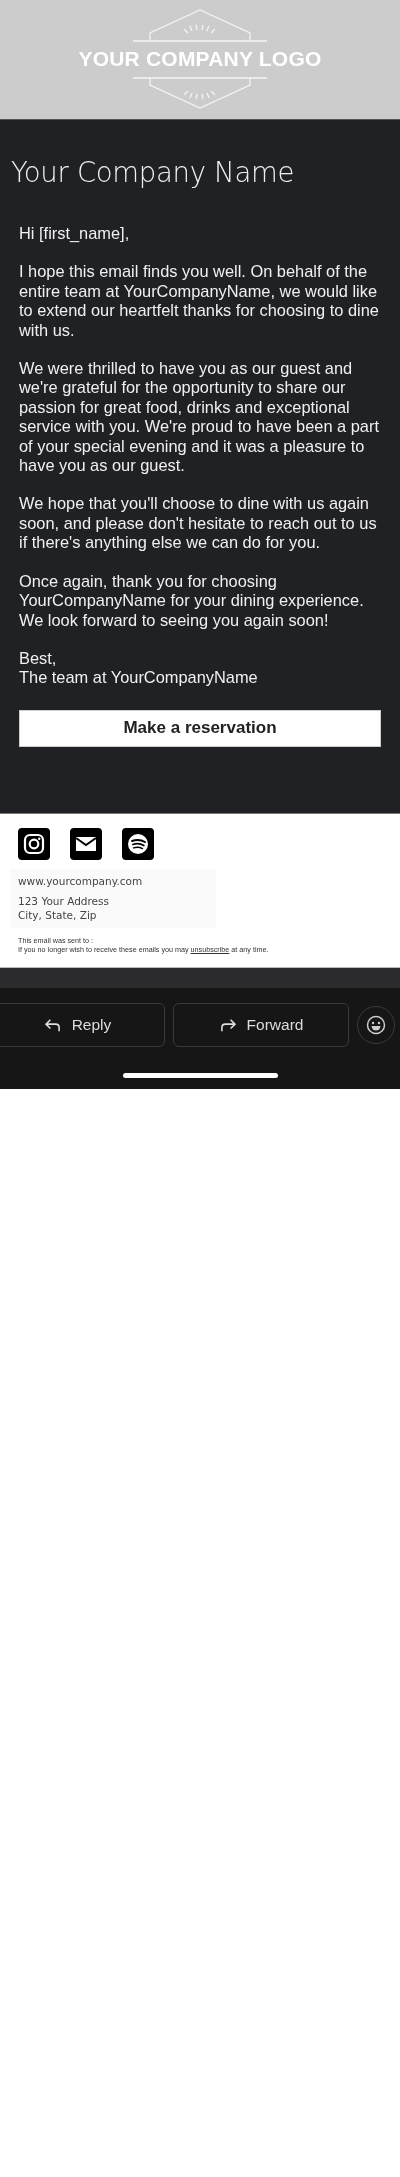 This screenshot has width=400, height=2177. What do you see at coordinates (52, 1024) in the screenshot?
I see `reply-arrow-icon` at bounding box center [52, 1024].